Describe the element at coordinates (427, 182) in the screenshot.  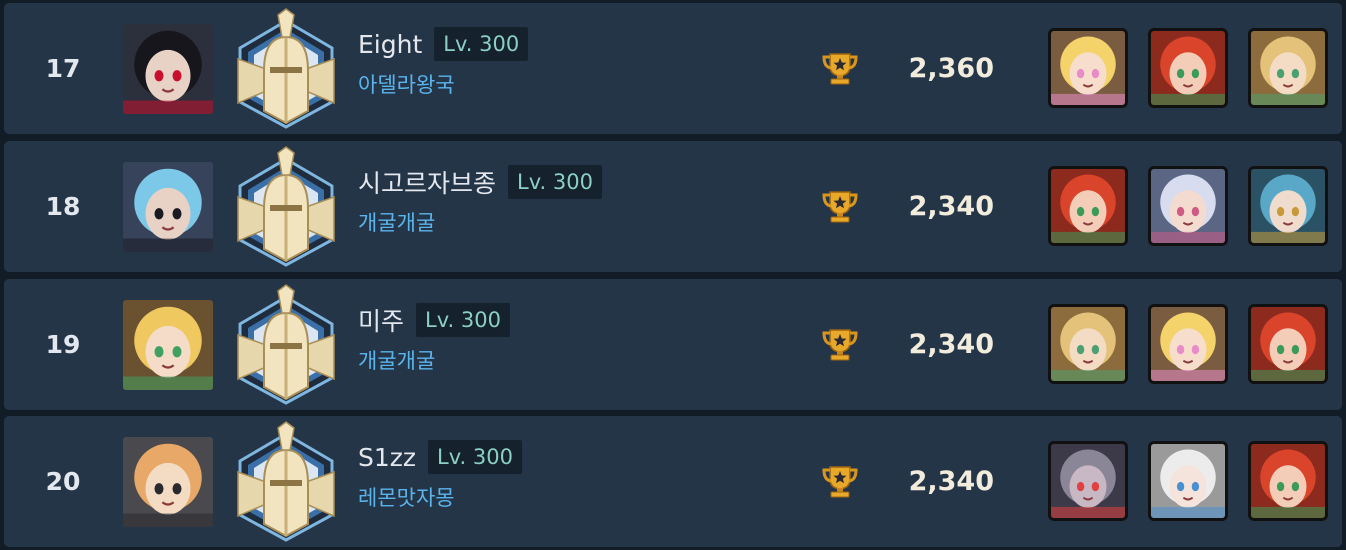
I see `player-name: 시고르자브종` at that location.